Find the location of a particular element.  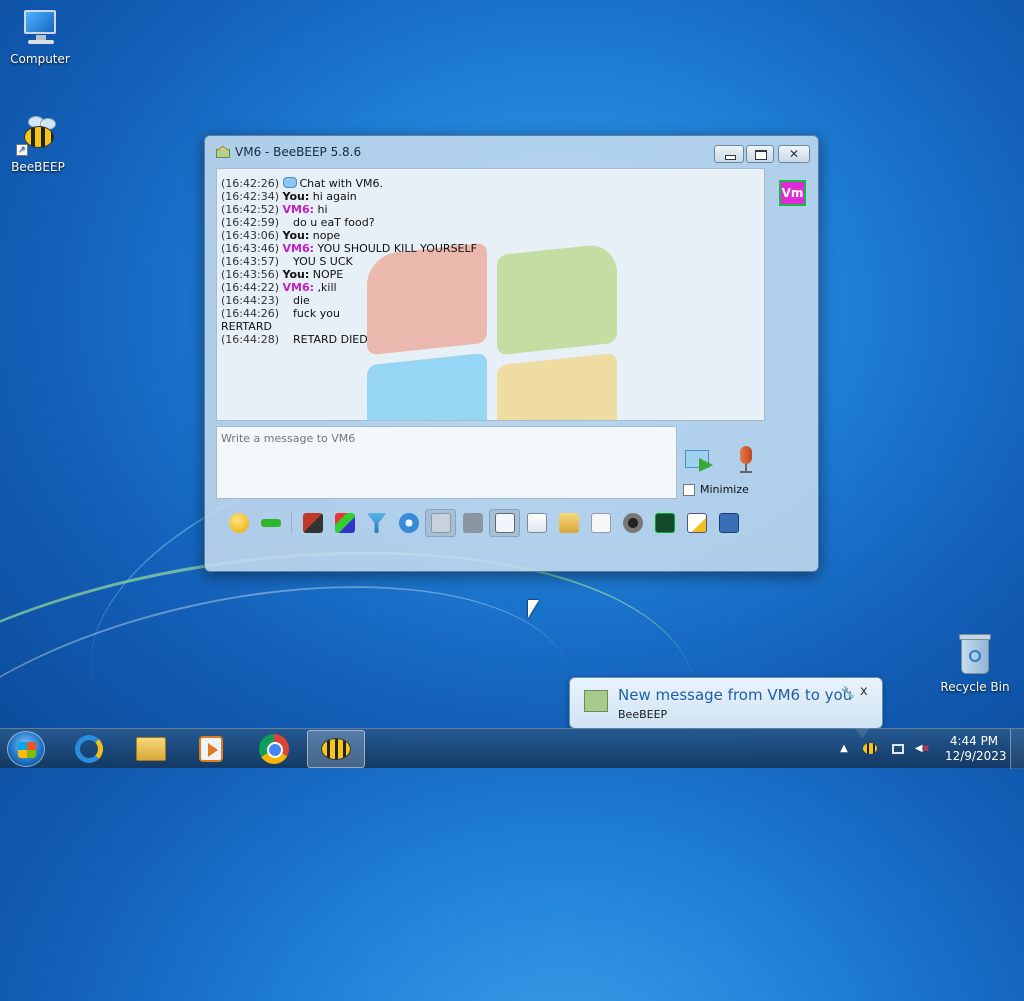

send-folder-icon is located at coordinates (568, 523).